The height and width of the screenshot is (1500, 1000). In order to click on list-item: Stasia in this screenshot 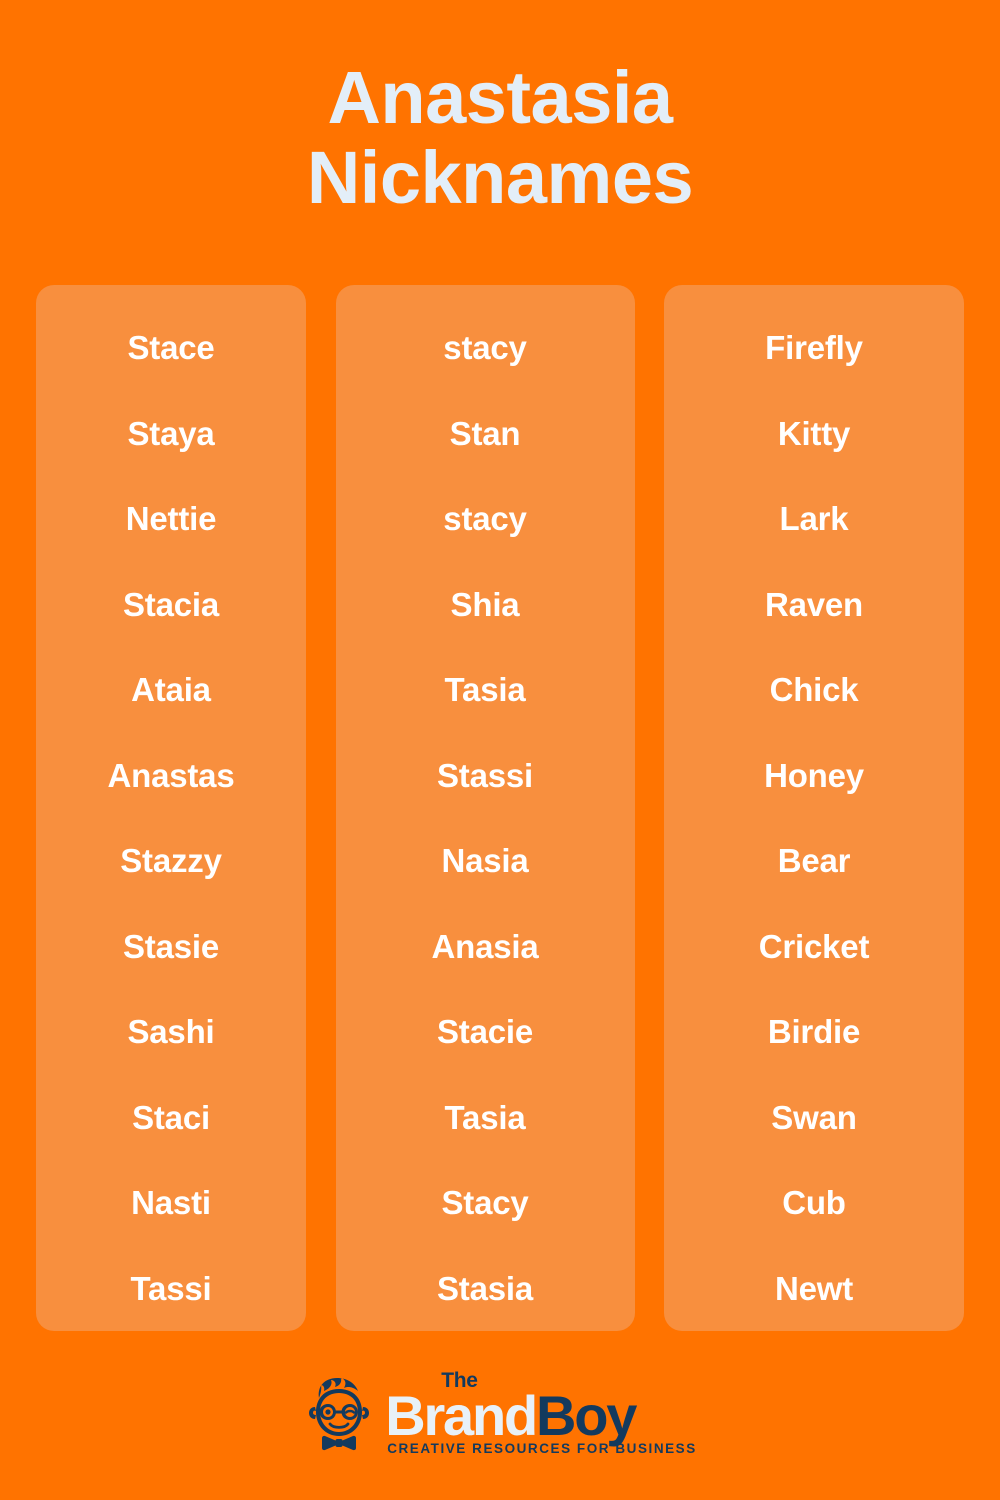, I will do `click(485, 1288)`.